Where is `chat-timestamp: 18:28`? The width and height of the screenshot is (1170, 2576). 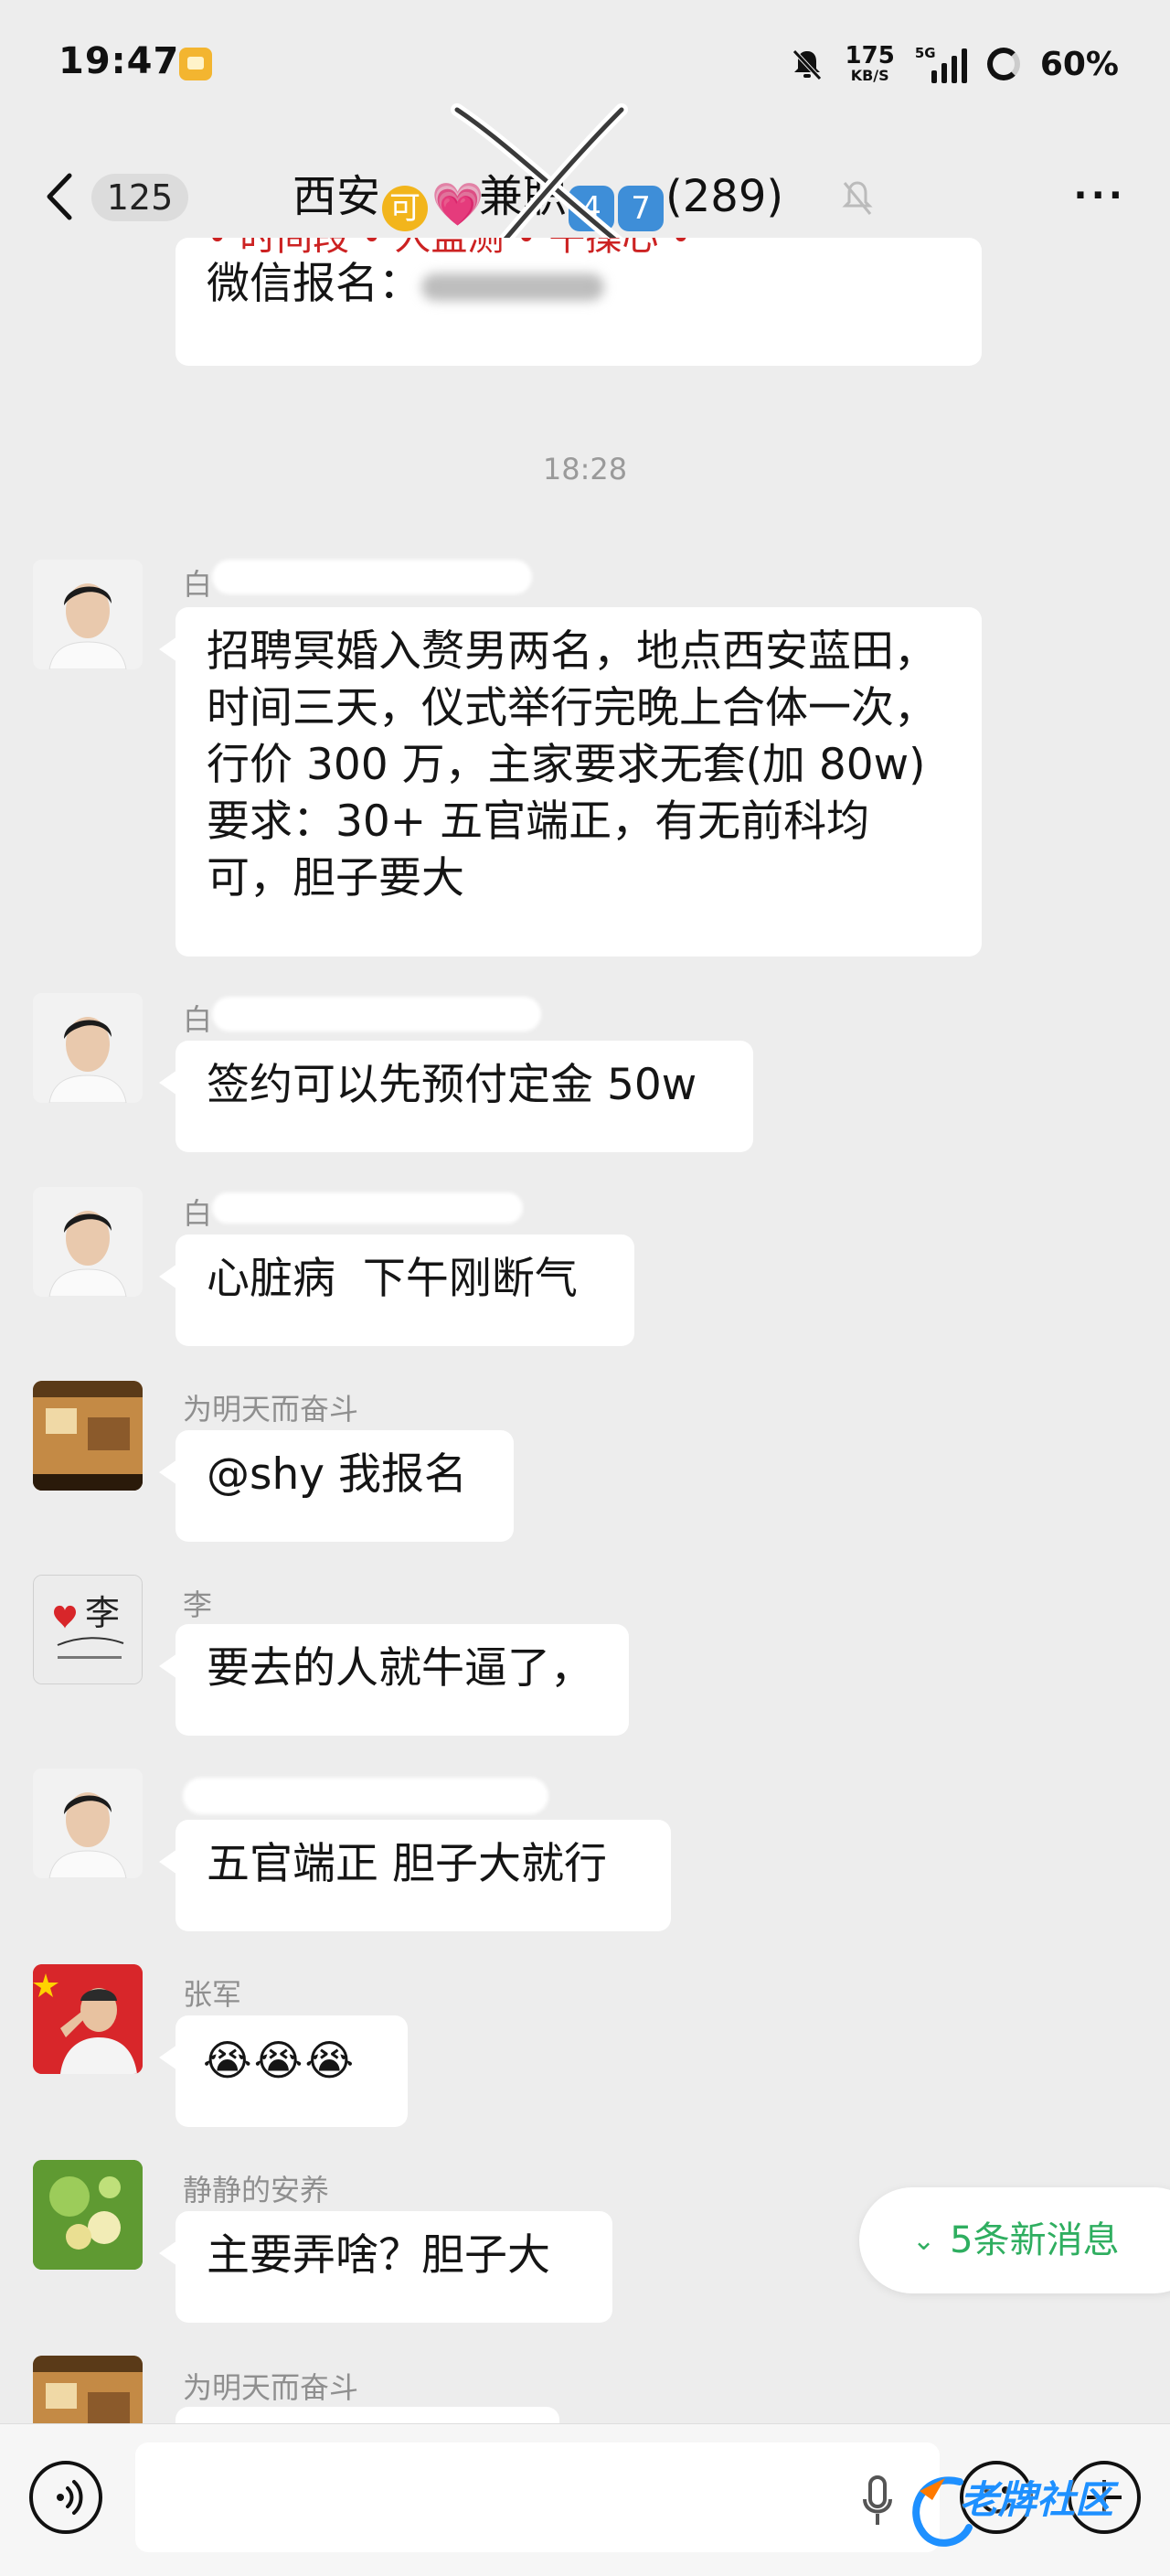 chat-timestamp: 18:28 is located at coordinates (585, 469).